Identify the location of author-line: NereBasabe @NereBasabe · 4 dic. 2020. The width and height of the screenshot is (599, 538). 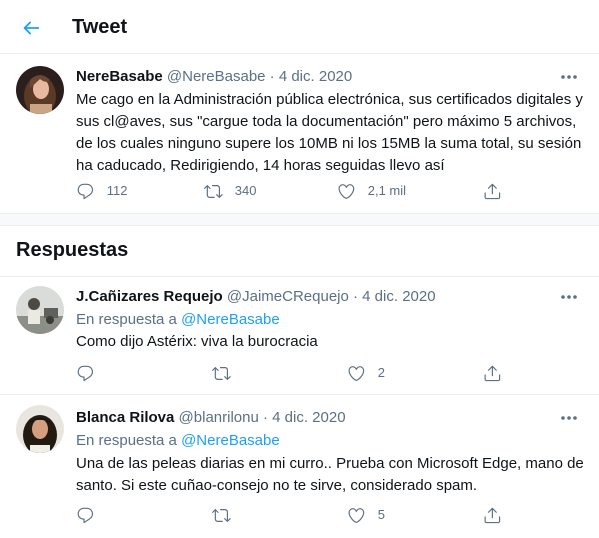
(214, 77).